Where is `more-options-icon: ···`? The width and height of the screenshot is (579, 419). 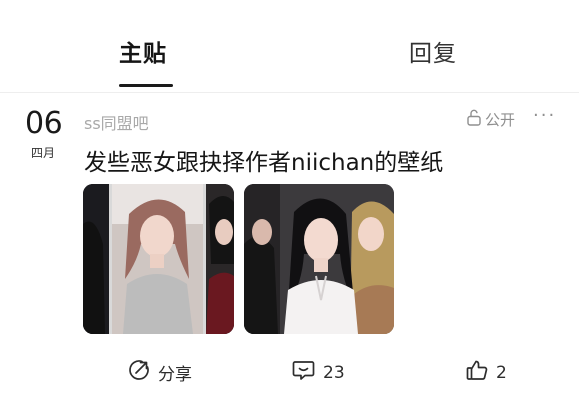
more-options-icon: ··· is located at coordinates (544, 115).